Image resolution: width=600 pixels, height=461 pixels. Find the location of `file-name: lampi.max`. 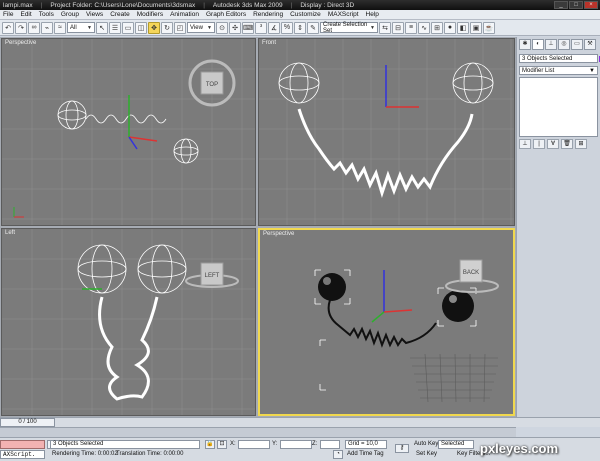

file-name: lampi.max is located at coordinates (18, 5).